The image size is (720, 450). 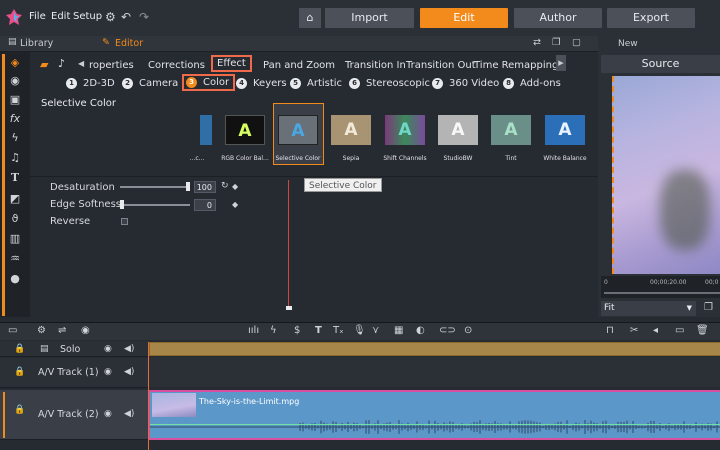 What do you see at coordinates (561, 63) in the screenshot?
I see `scroll-right-button: ▶` at bounding box center [561, 63].